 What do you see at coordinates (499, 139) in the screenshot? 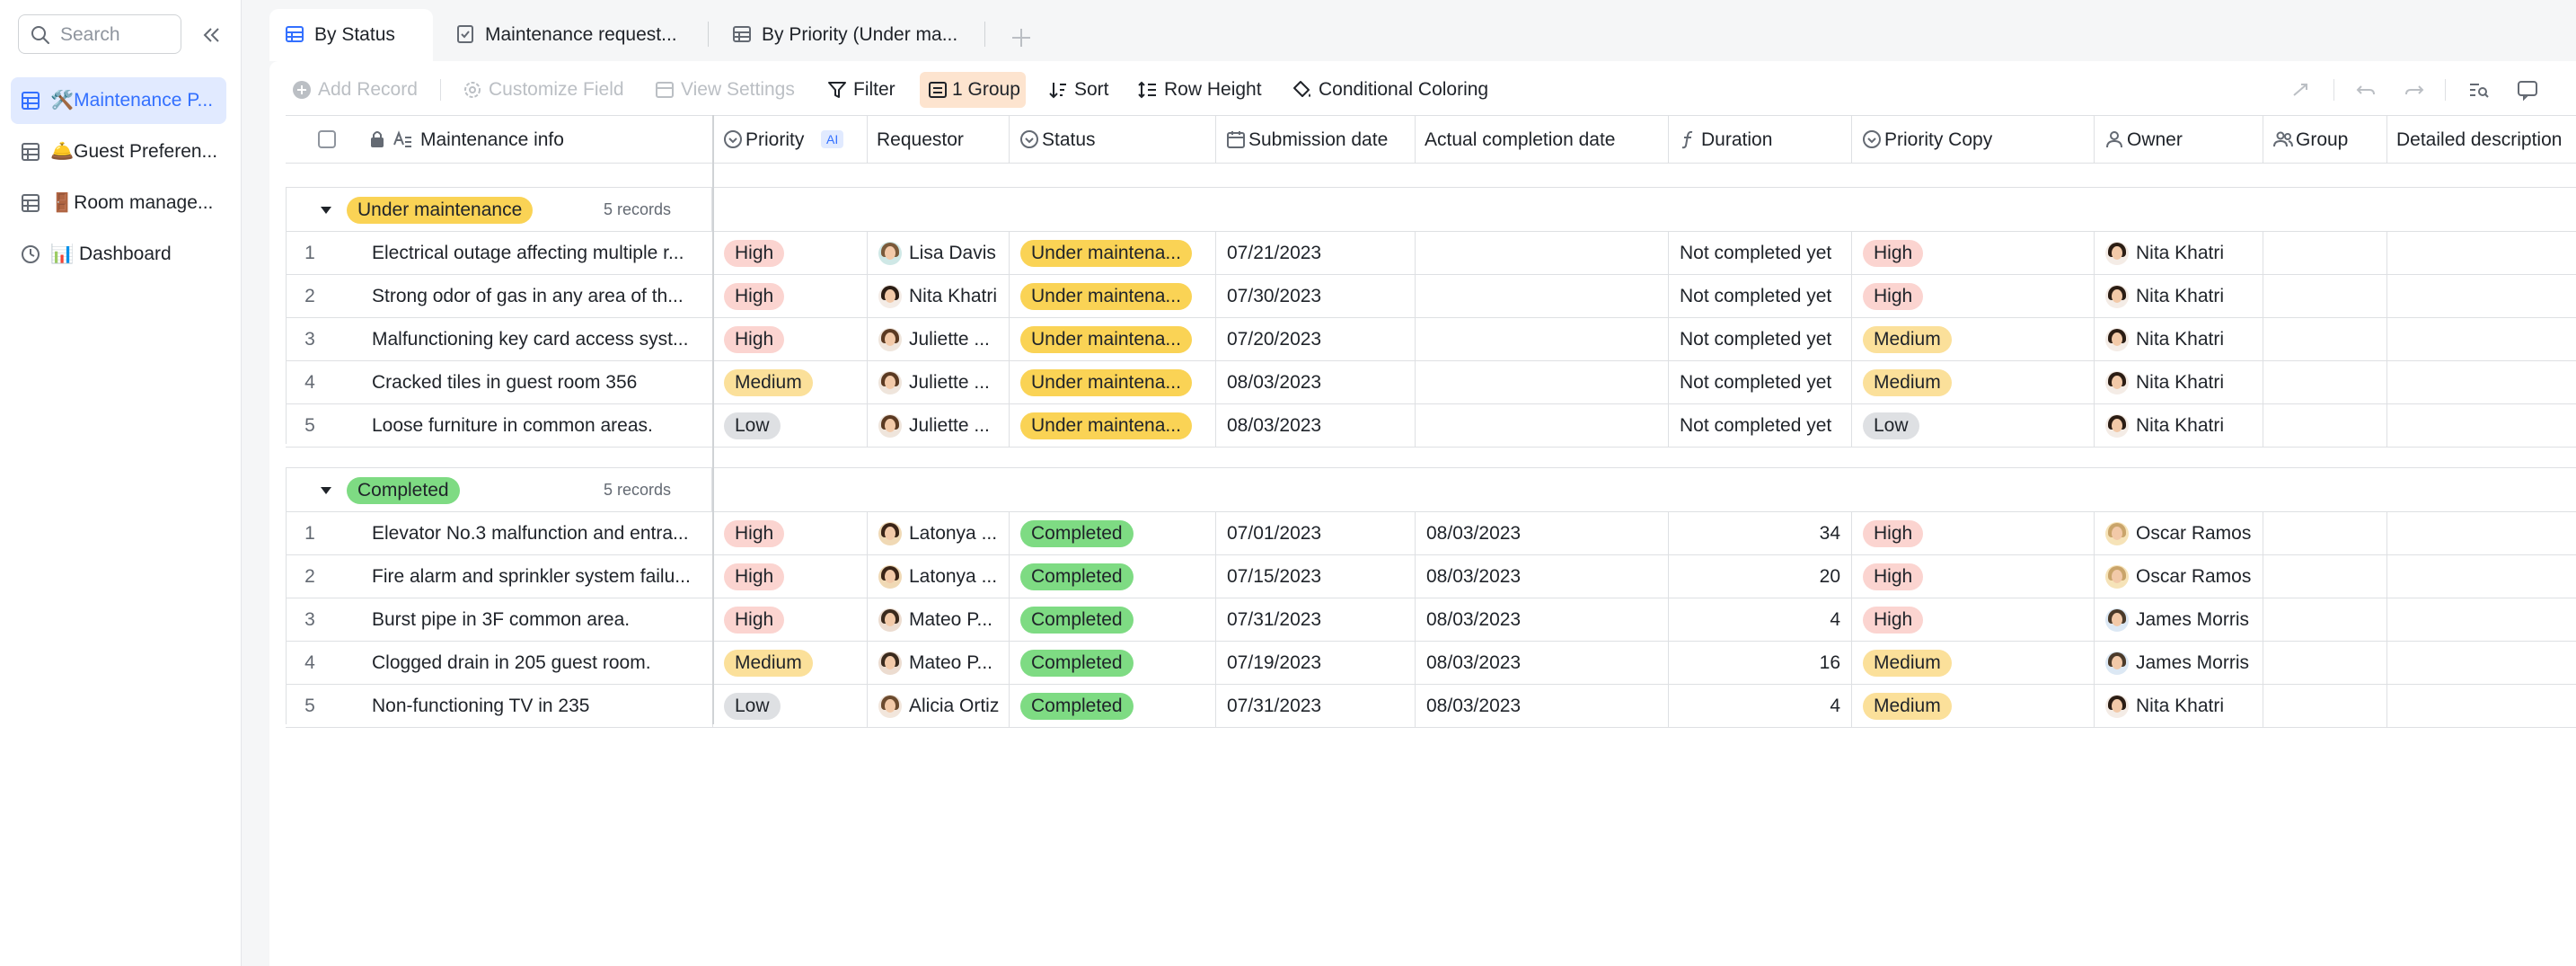
I see `column-header-maintenance-info: Maintenance info` at bounding box center [499, 139].